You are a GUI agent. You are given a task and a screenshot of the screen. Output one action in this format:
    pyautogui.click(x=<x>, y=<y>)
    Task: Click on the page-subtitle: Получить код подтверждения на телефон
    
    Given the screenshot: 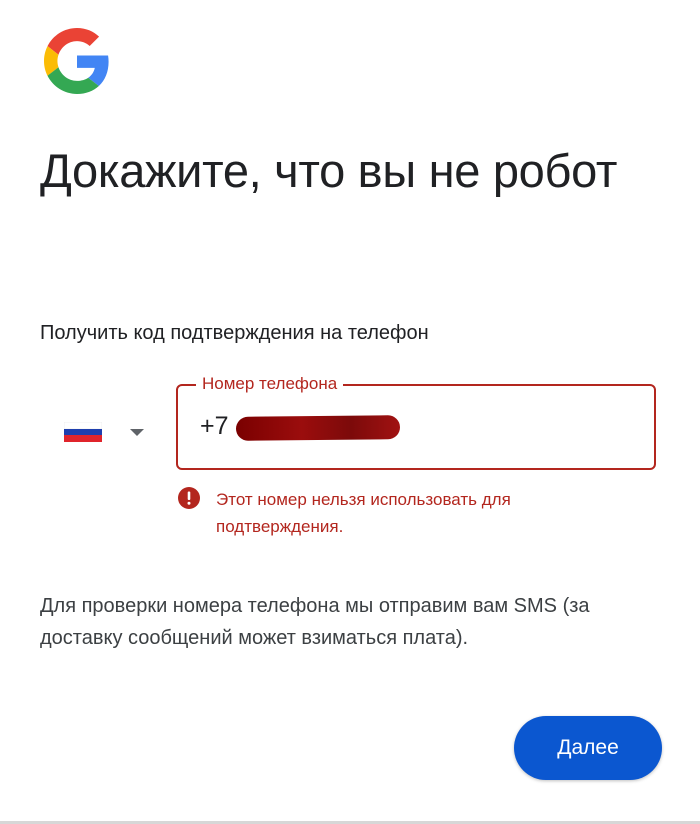 What is the action you would take?
    pyautogui.click(x=234, y=333)
    